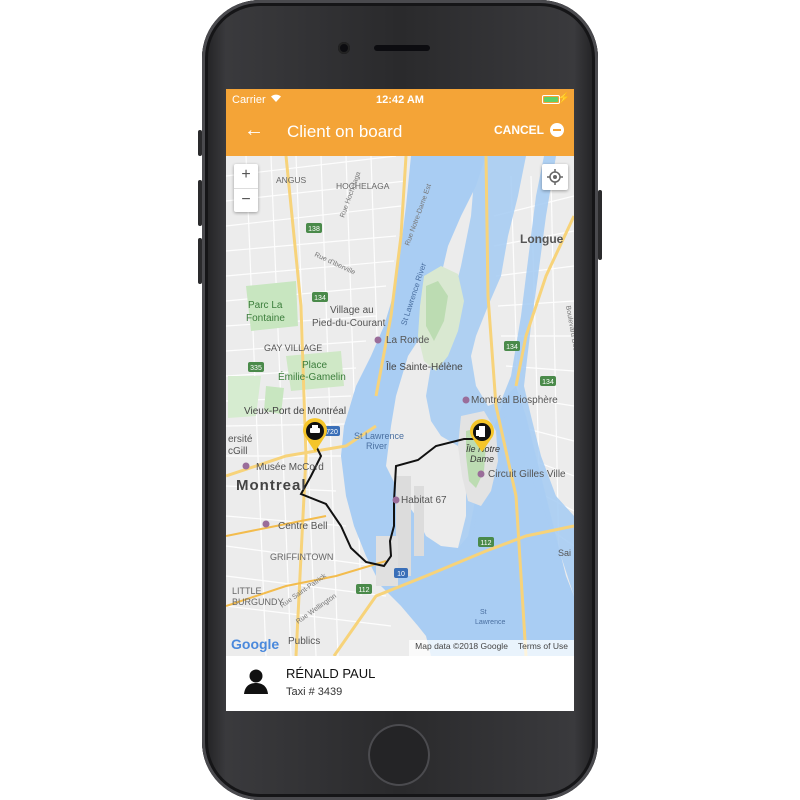  What do you see at coordinates (402, 48) in the screenshot?
I see `earpiece-speaker` at bounding box center [402, 48].